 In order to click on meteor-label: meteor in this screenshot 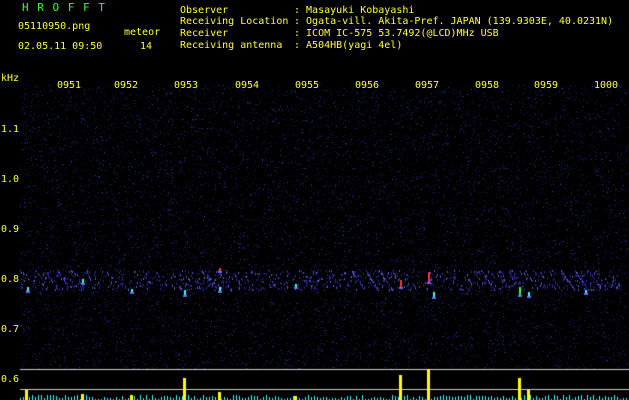, I will do `click(142, 32)`.